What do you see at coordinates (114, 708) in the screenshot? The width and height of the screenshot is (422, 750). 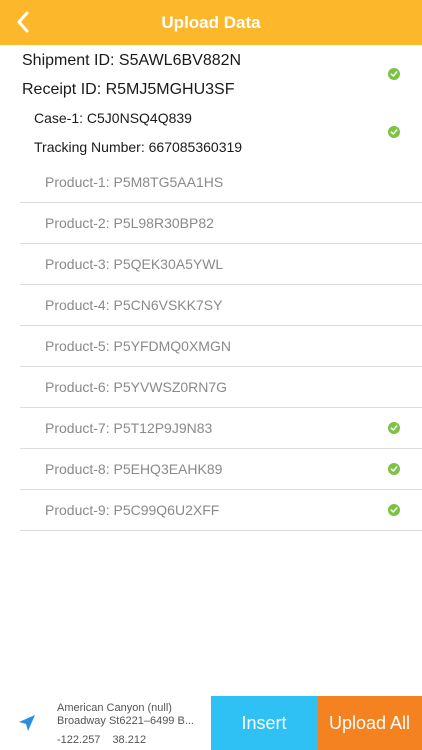 I see `address-line-1: American Canyon (null)` at bounding box center [114, 708].